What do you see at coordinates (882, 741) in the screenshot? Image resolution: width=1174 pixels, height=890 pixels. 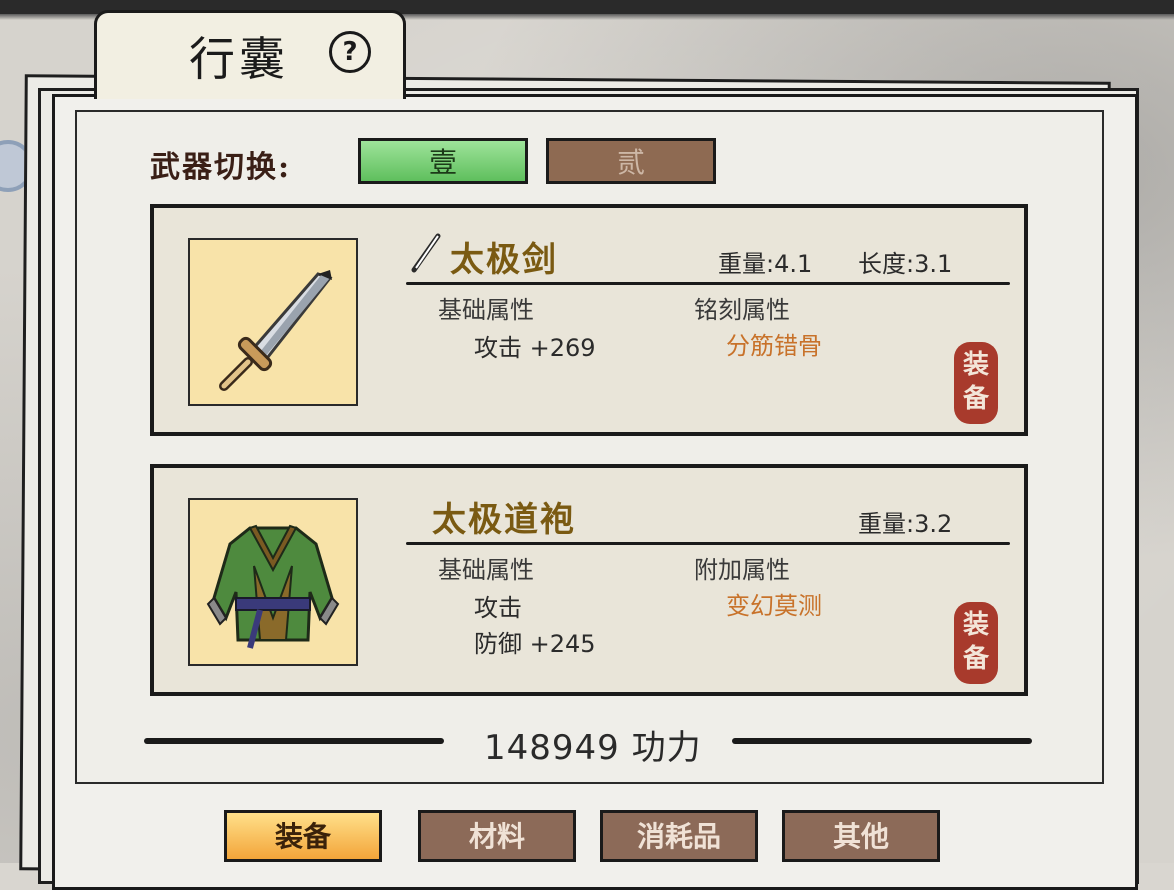 I see `brush-divider-right` at bounding box center [882, 741].